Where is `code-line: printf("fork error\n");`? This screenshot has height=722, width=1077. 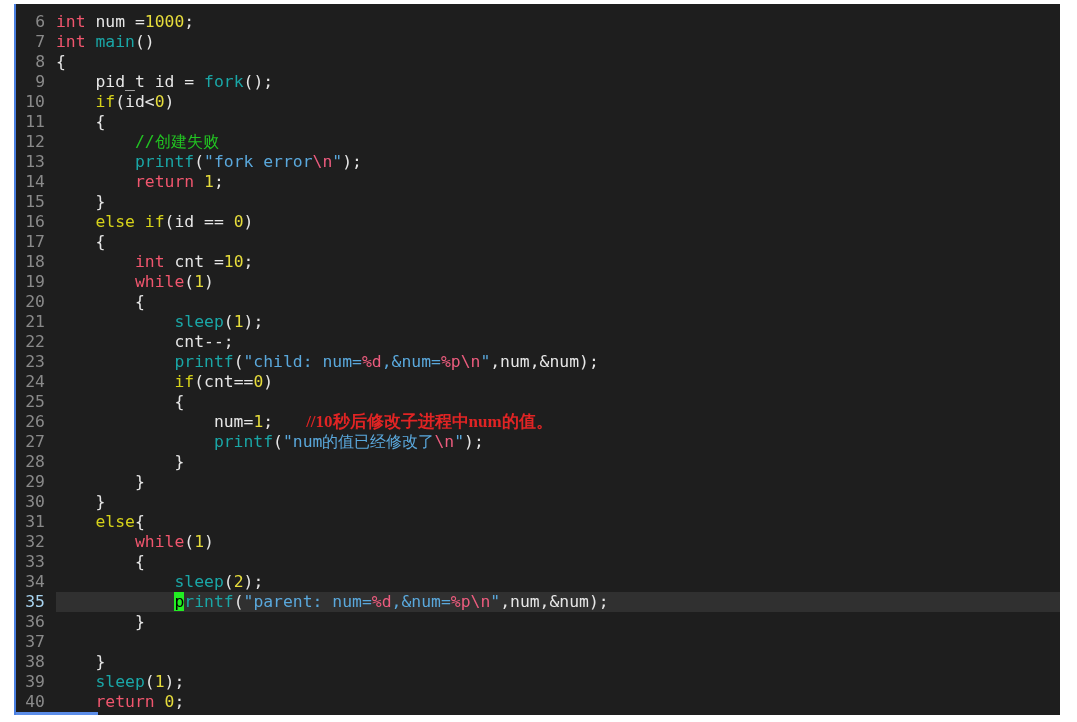
code-line: printf("fork error\n"); is located at coordinates (248, 162).